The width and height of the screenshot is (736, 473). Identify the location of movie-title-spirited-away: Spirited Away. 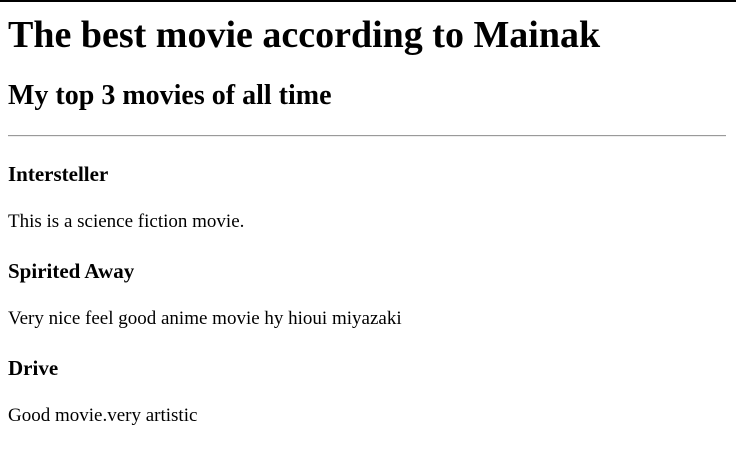
(71, 271).